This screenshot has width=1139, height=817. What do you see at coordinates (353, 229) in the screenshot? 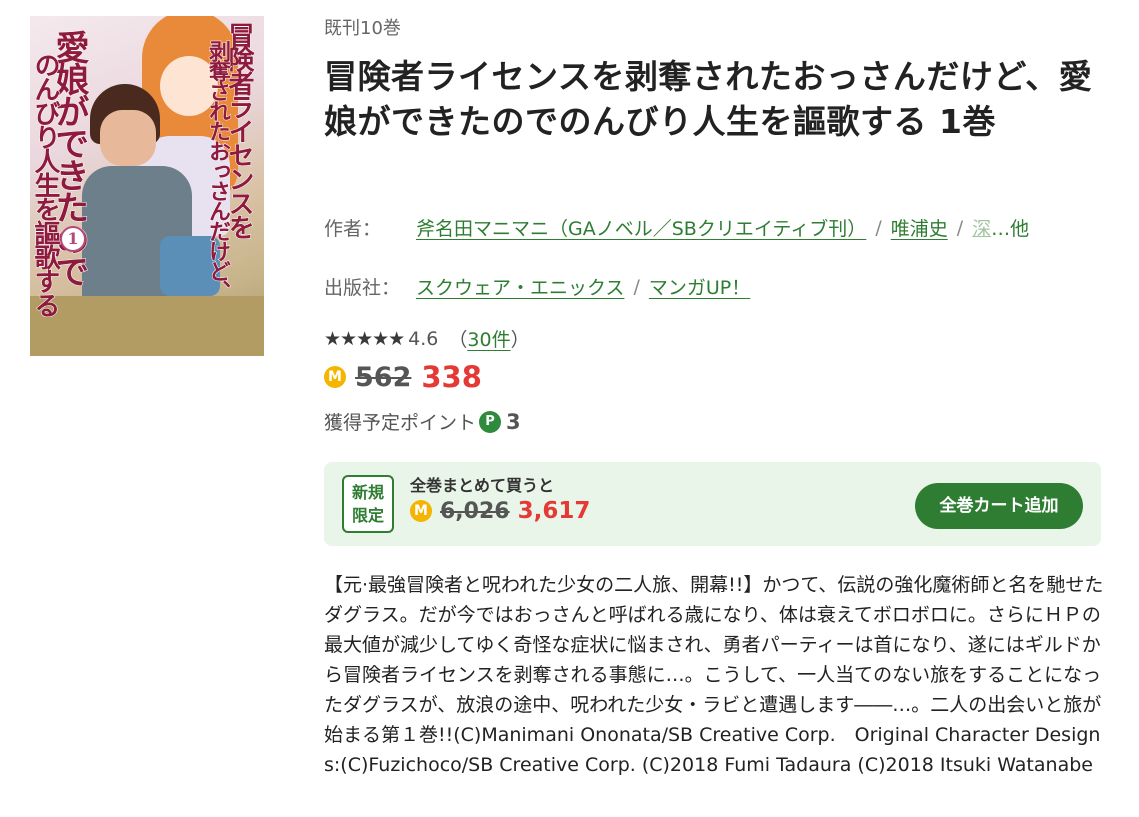
I see `author-label: 作者：` at bounding box center [353, 229].